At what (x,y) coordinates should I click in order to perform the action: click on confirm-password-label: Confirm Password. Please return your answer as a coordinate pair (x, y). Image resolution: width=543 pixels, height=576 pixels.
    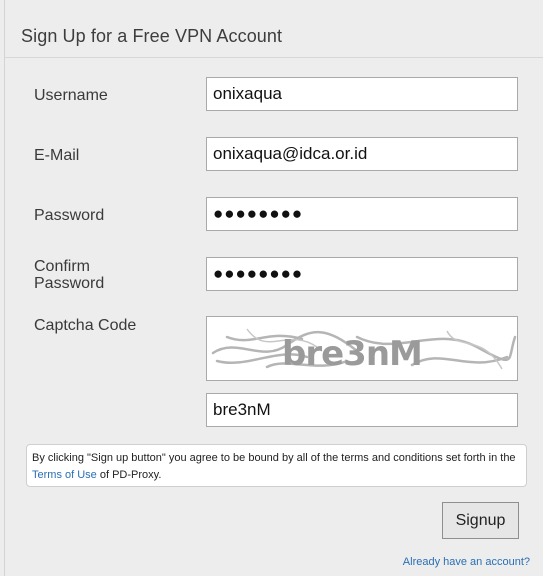
    Looking at the image, I should click on (69, 275).